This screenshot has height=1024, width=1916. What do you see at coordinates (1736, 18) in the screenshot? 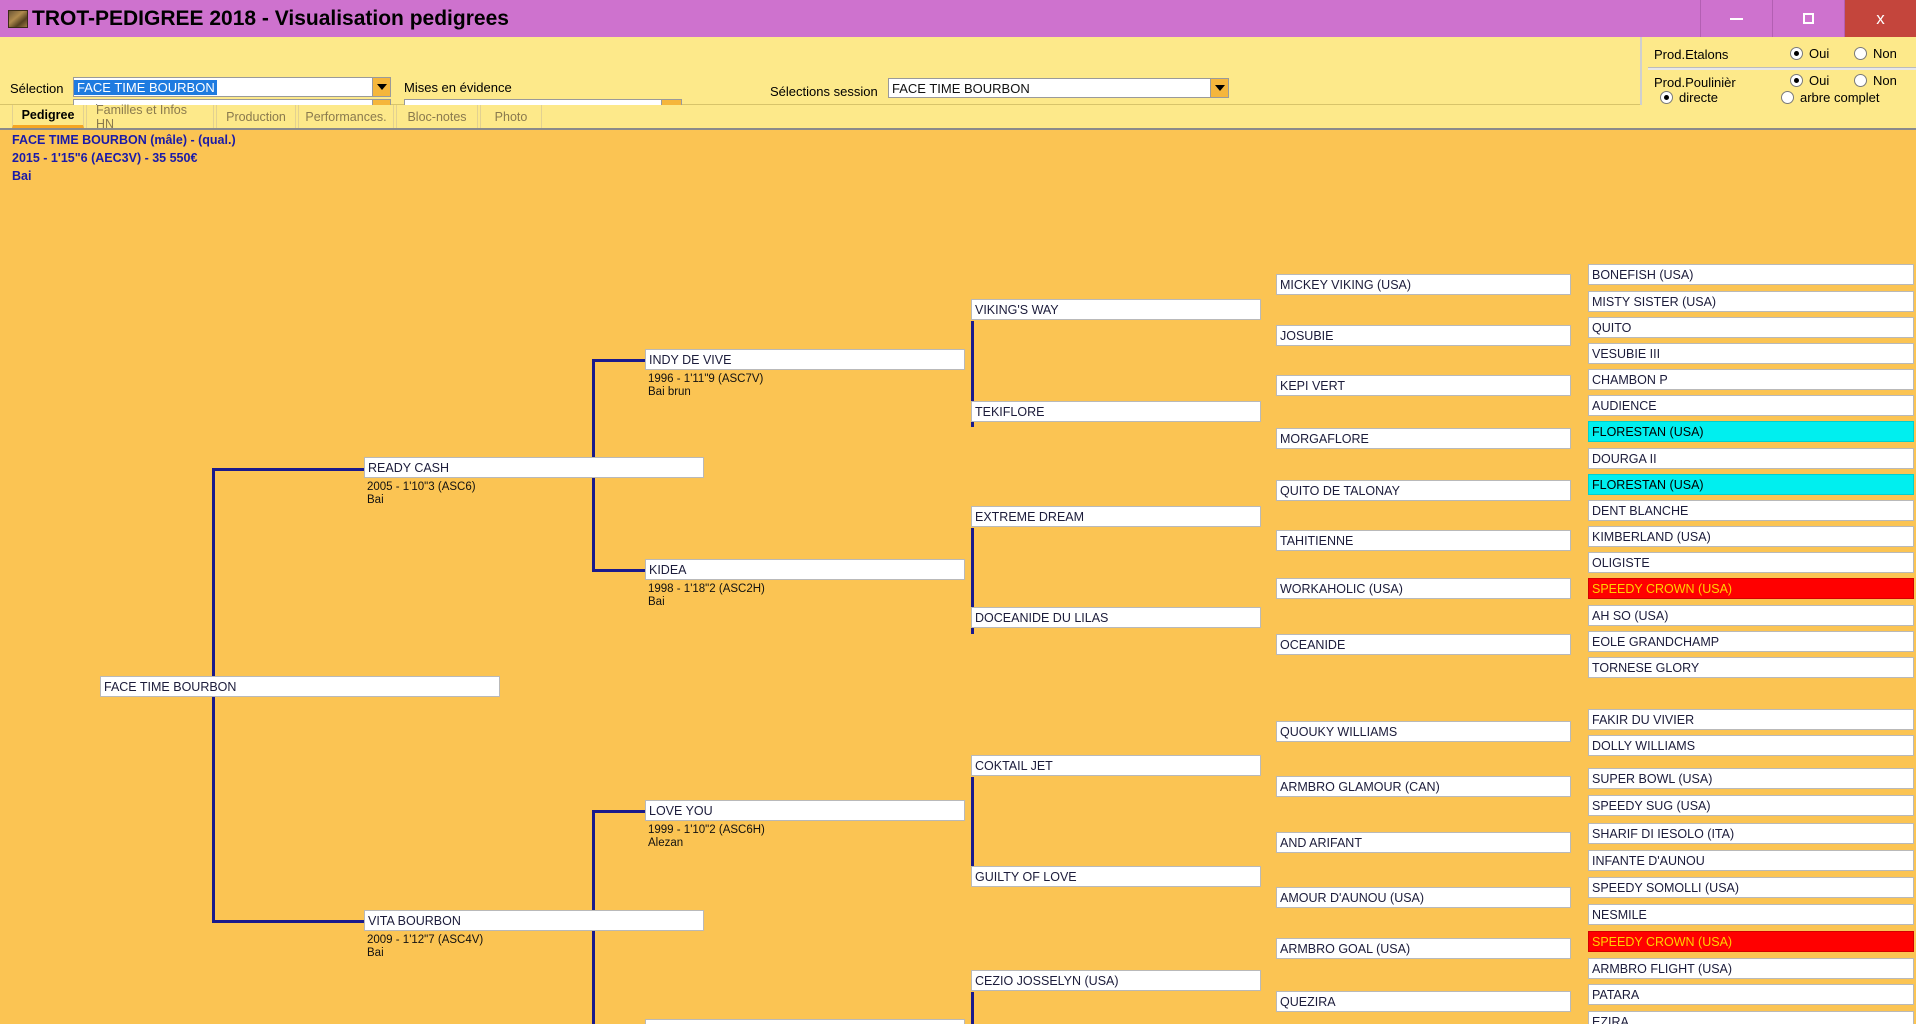
I see `minimize-button` at bounding box center [1736, 18].